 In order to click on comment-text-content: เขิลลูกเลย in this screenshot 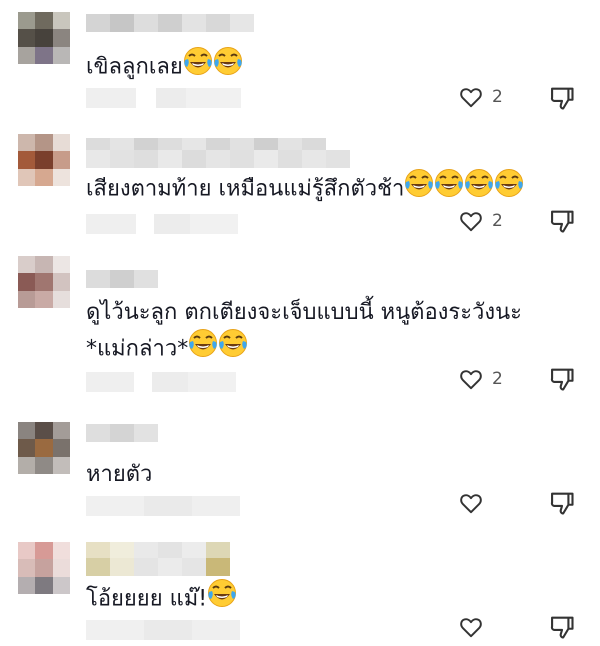, I will do `click(134, 67)`.